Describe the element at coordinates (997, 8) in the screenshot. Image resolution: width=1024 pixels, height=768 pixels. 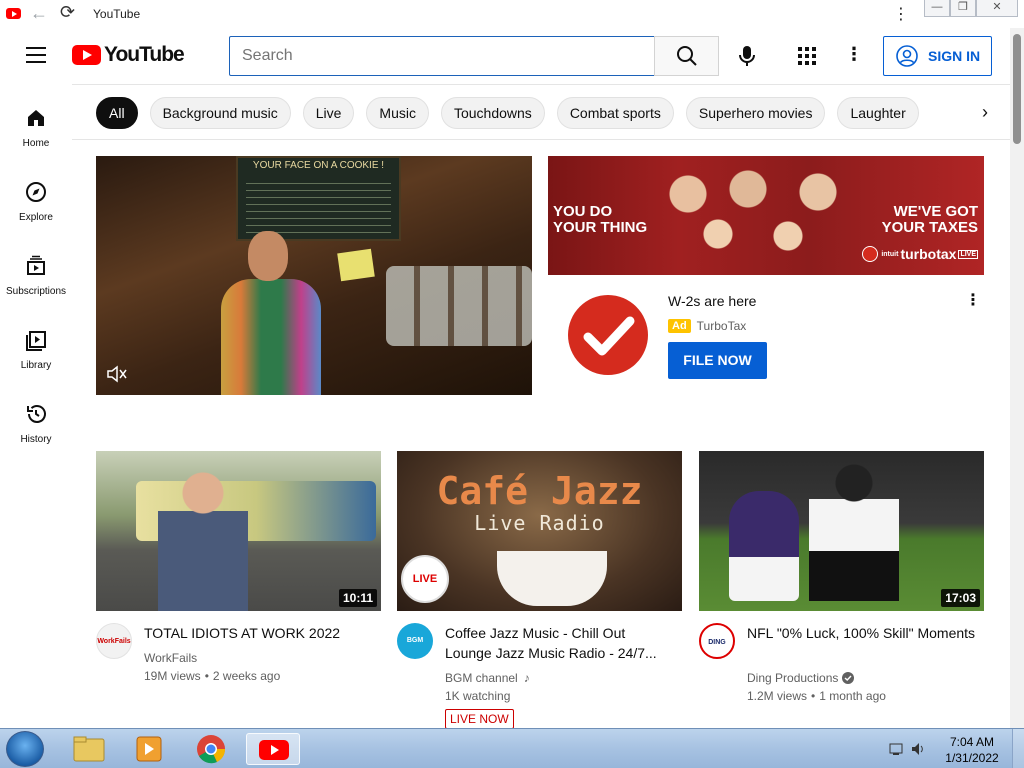
I see `close-button: ✕` at that location.